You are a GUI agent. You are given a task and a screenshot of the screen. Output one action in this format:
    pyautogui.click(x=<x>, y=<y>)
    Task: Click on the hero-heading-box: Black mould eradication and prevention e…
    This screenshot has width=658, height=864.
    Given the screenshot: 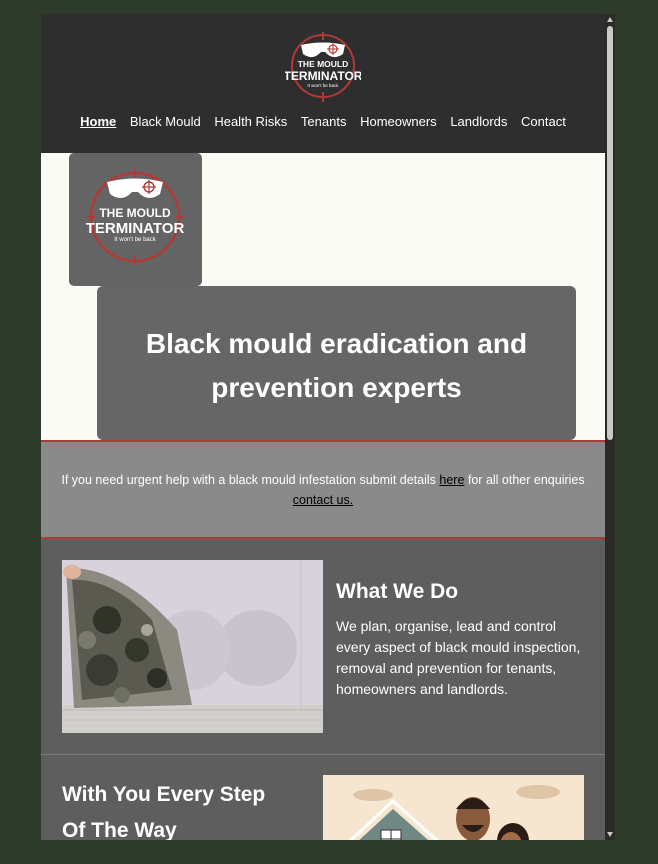 What is the action you would take?
    pyautogui.click(x=336, y=363)
    